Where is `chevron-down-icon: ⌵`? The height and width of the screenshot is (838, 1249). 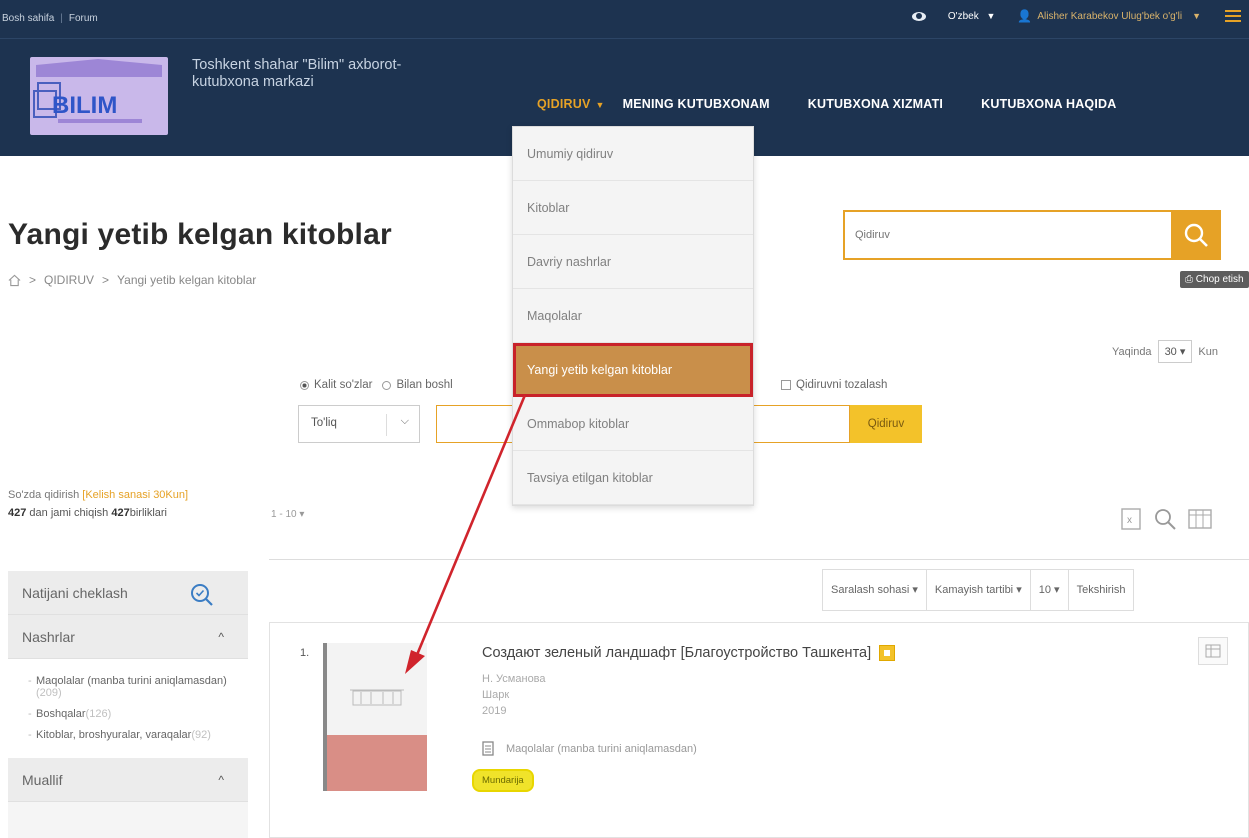
chevron-down-icon: ⌵ is located at coordinates (404, 421).